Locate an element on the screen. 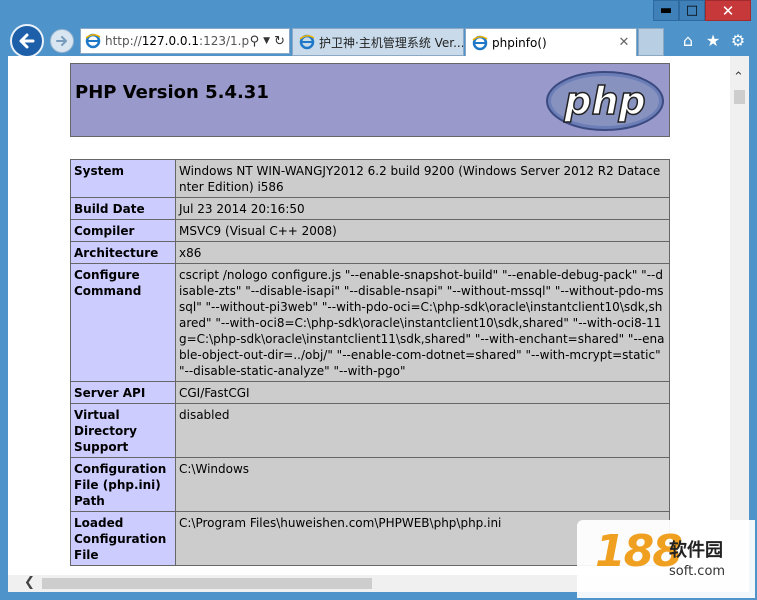 Image resolution: width=757 pixels, height=600 pixels. favorites-star-icon: ★ is located at coordinates (713, 40).